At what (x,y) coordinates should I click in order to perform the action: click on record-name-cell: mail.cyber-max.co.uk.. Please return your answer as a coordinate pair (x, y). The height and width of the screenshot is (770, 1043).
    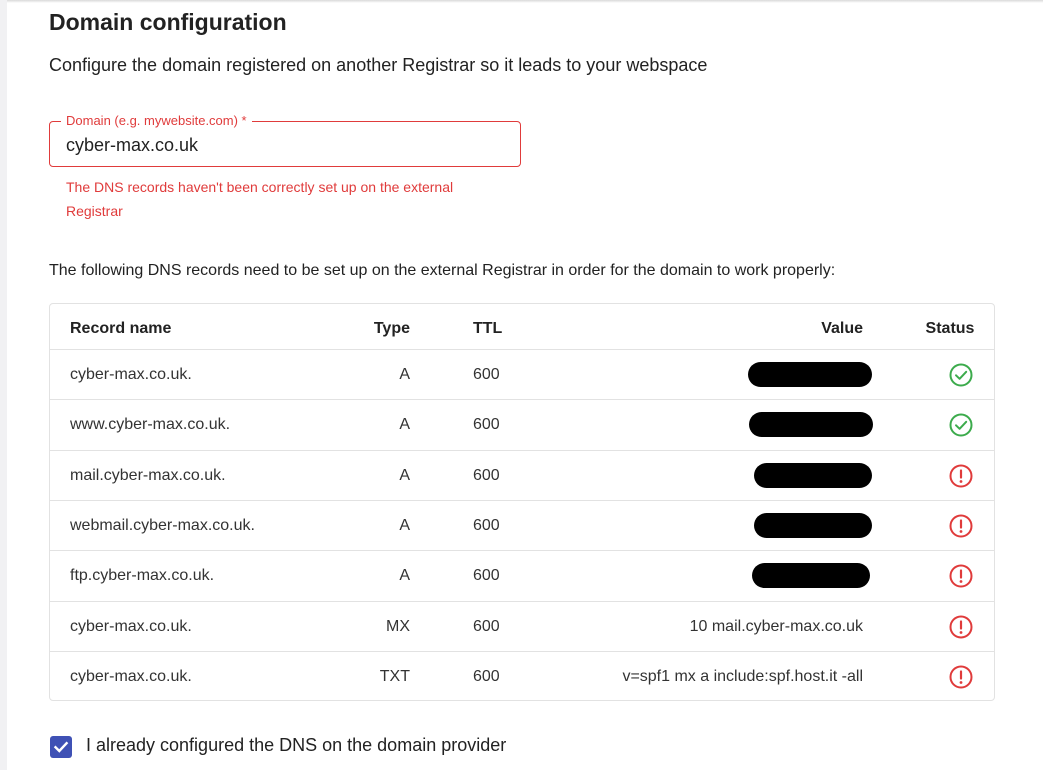
    Looking at the image, I should click on (148, 475).